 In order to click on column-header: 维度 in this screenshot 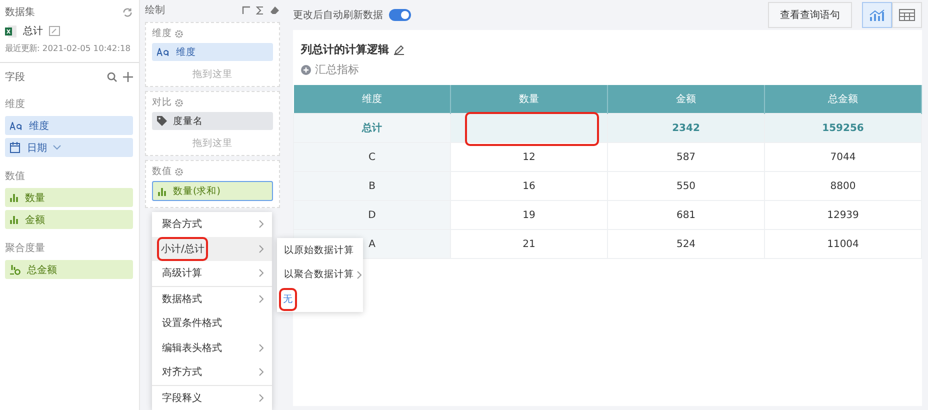, I will do `click(372, 99)`.